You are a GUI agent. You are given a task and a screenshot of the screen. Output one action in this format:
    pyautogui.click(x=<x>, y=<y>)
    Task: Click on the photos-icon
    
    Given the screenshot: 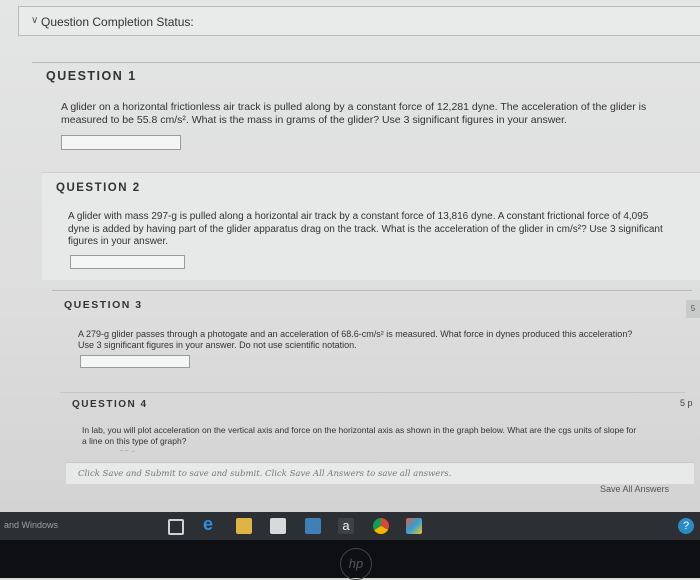 What is the action you would take?
    pyautogui.click(x=313, y=526)
    